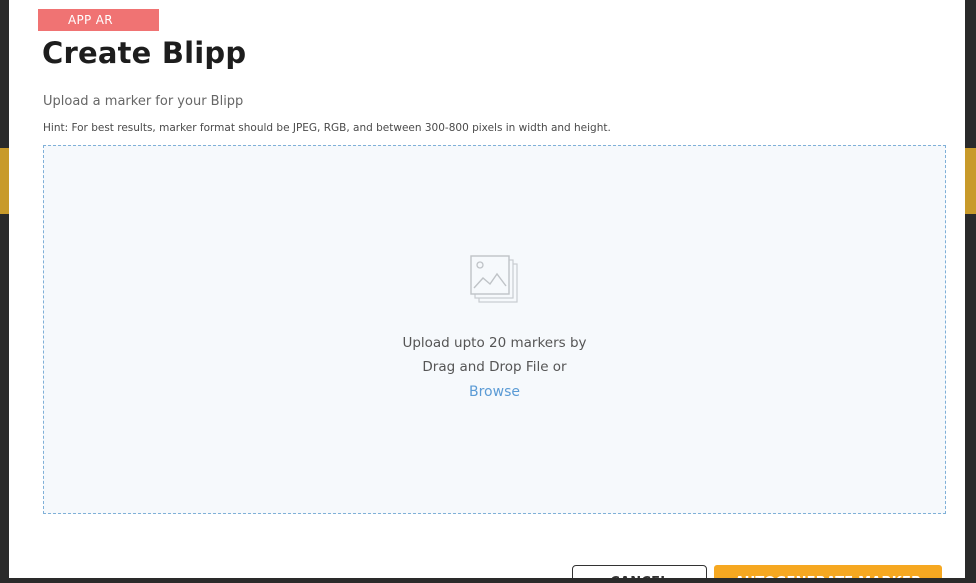  Describe the element at coordinates (828, 571) in the screenshot. I see `autogenerate-marker-button: AUTOGENERATE MARKER` at that location.